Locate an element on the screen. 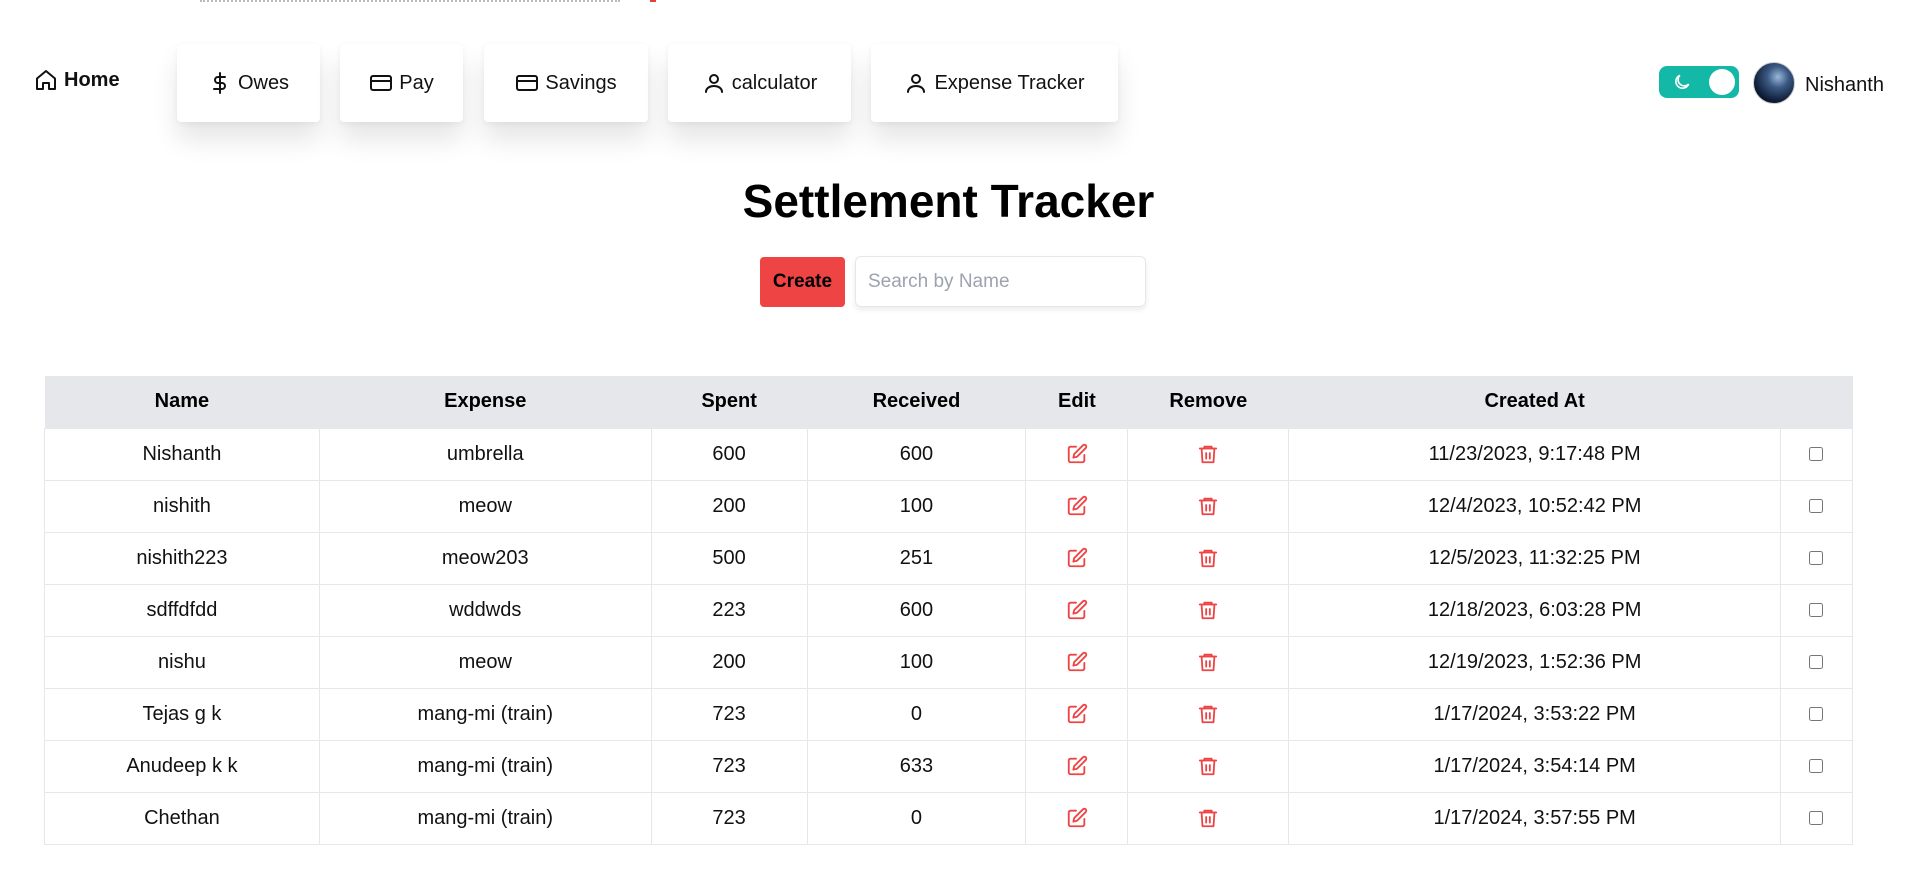 Image resolution: width=1905 pixels, height=881 pixels. column-header-created-at: Created At is located at coordinates (1534, 401).